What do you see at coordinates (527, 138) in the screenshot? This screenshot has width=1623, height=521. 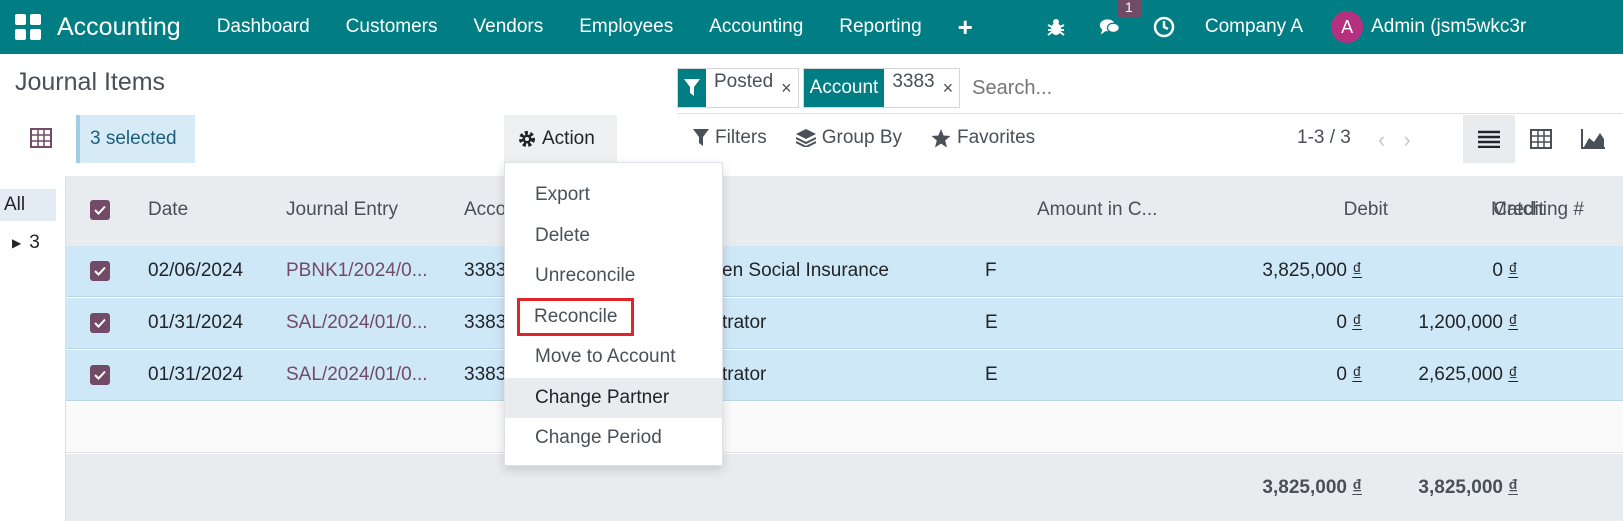 I see `gear-icon` at bounding box center [527, 138].